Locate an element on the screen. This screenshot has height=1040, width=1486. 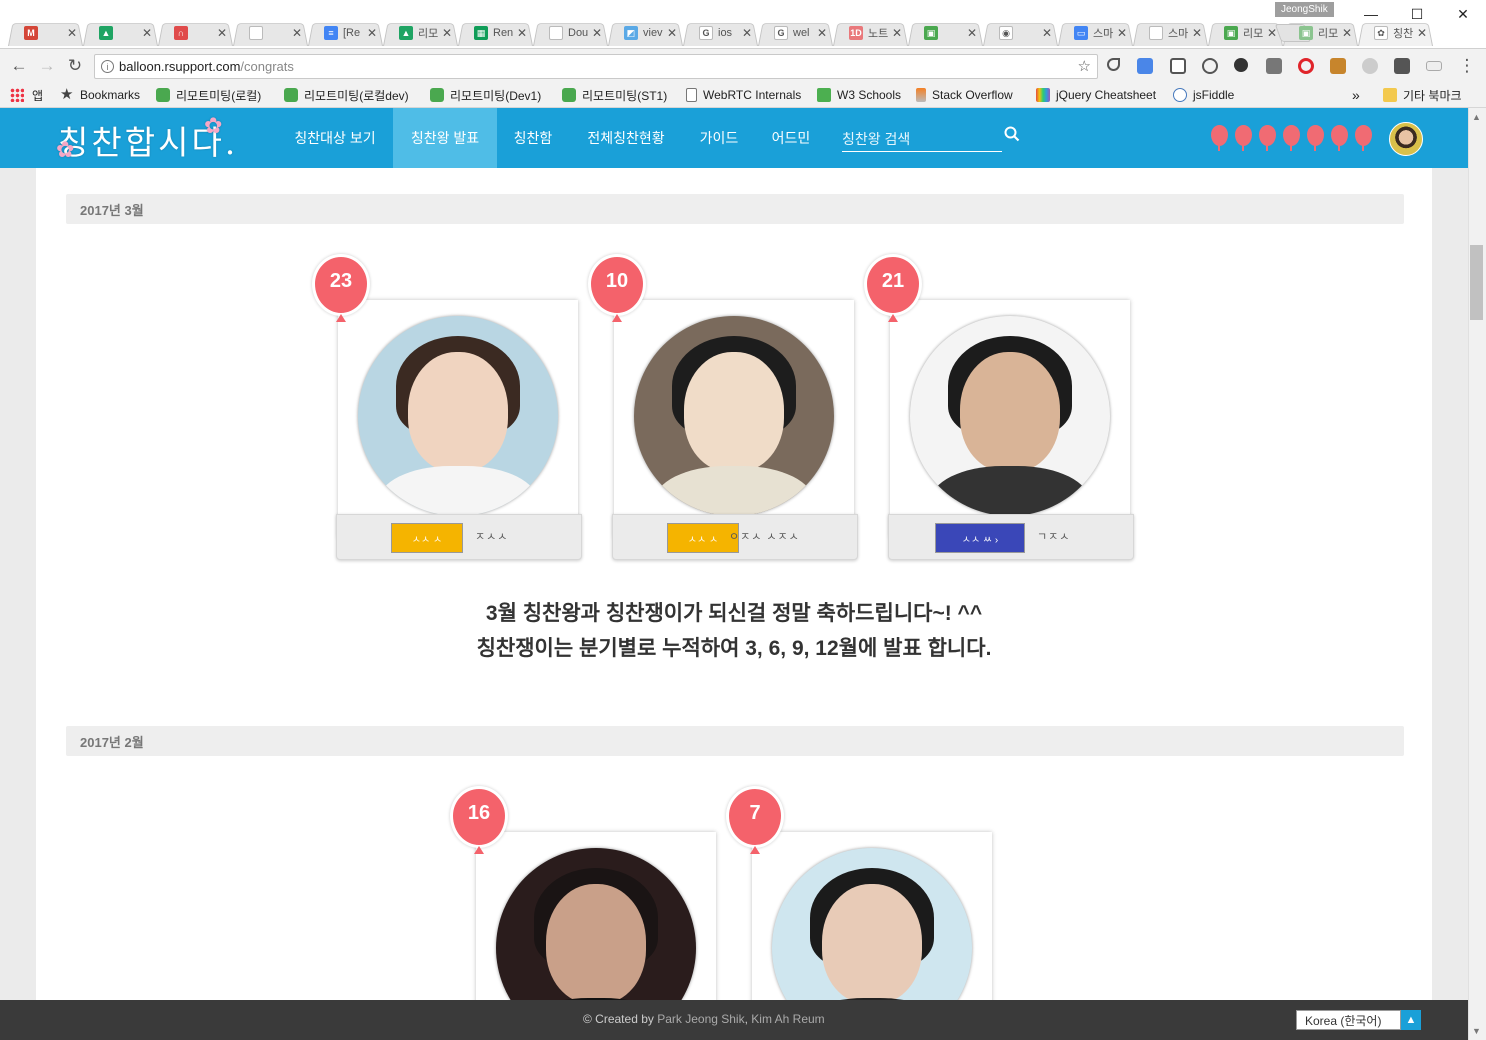
translate-icon is located at coordinates (1145, 66).